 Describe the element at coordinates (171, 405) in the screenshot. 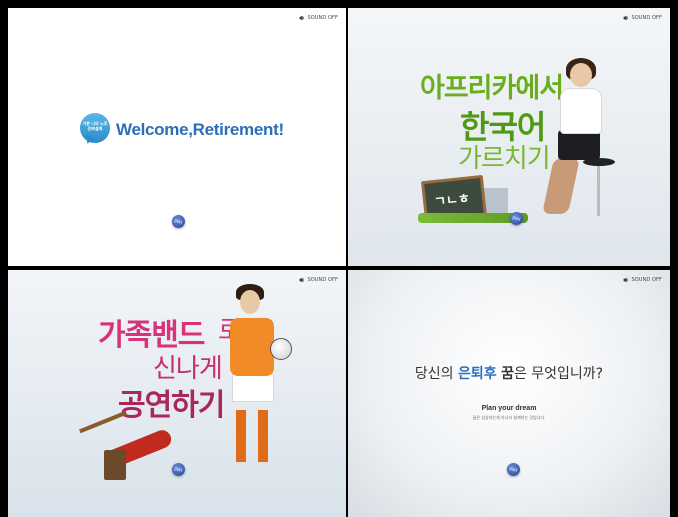

I see `headline-line-3: 공연하기` at that location.